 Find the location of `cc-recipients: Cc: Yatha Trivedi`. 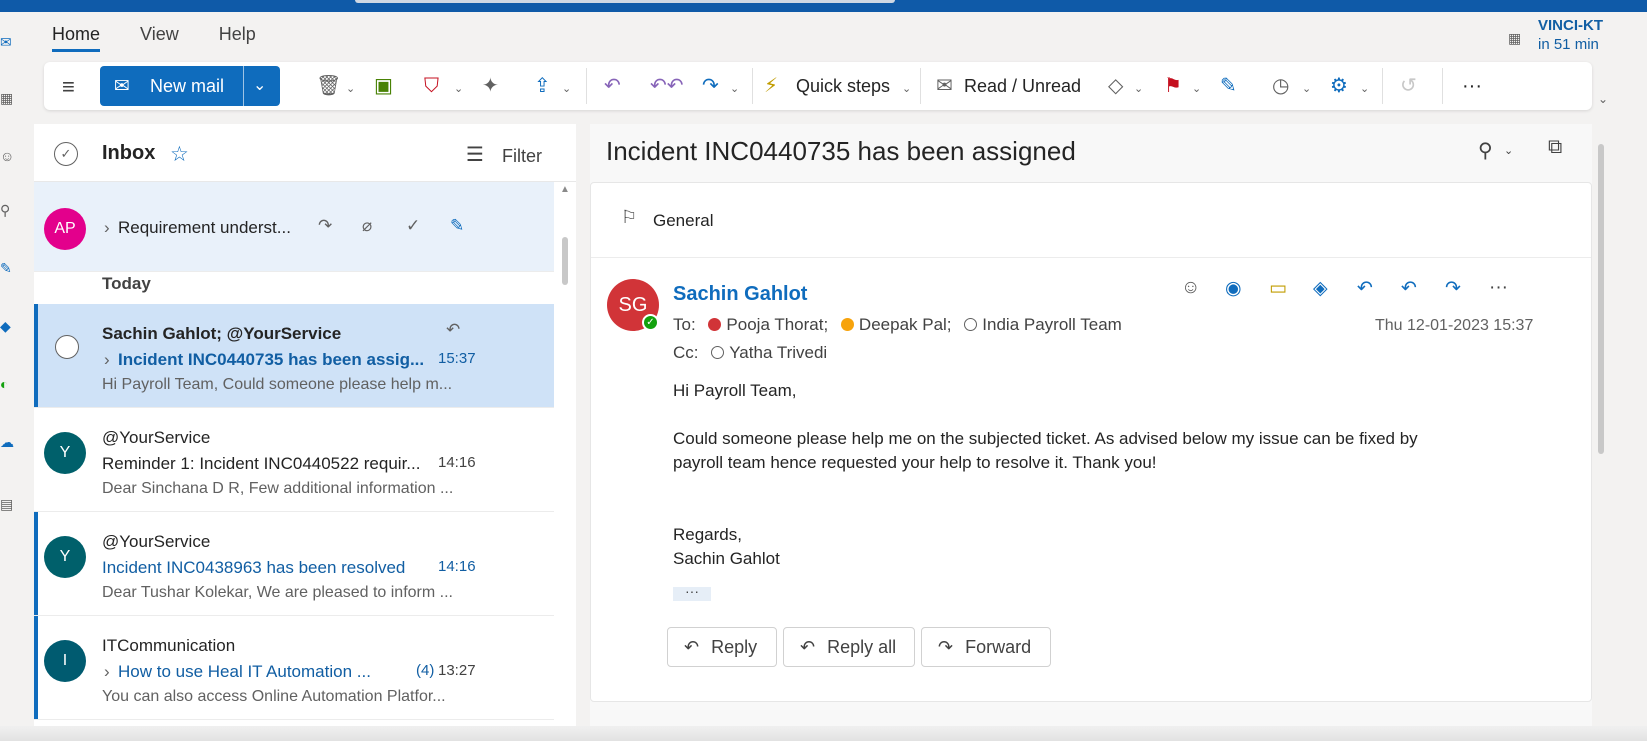

cc-recipients: Cc: Yatha Trivedi is located at coordinates (750, 352).